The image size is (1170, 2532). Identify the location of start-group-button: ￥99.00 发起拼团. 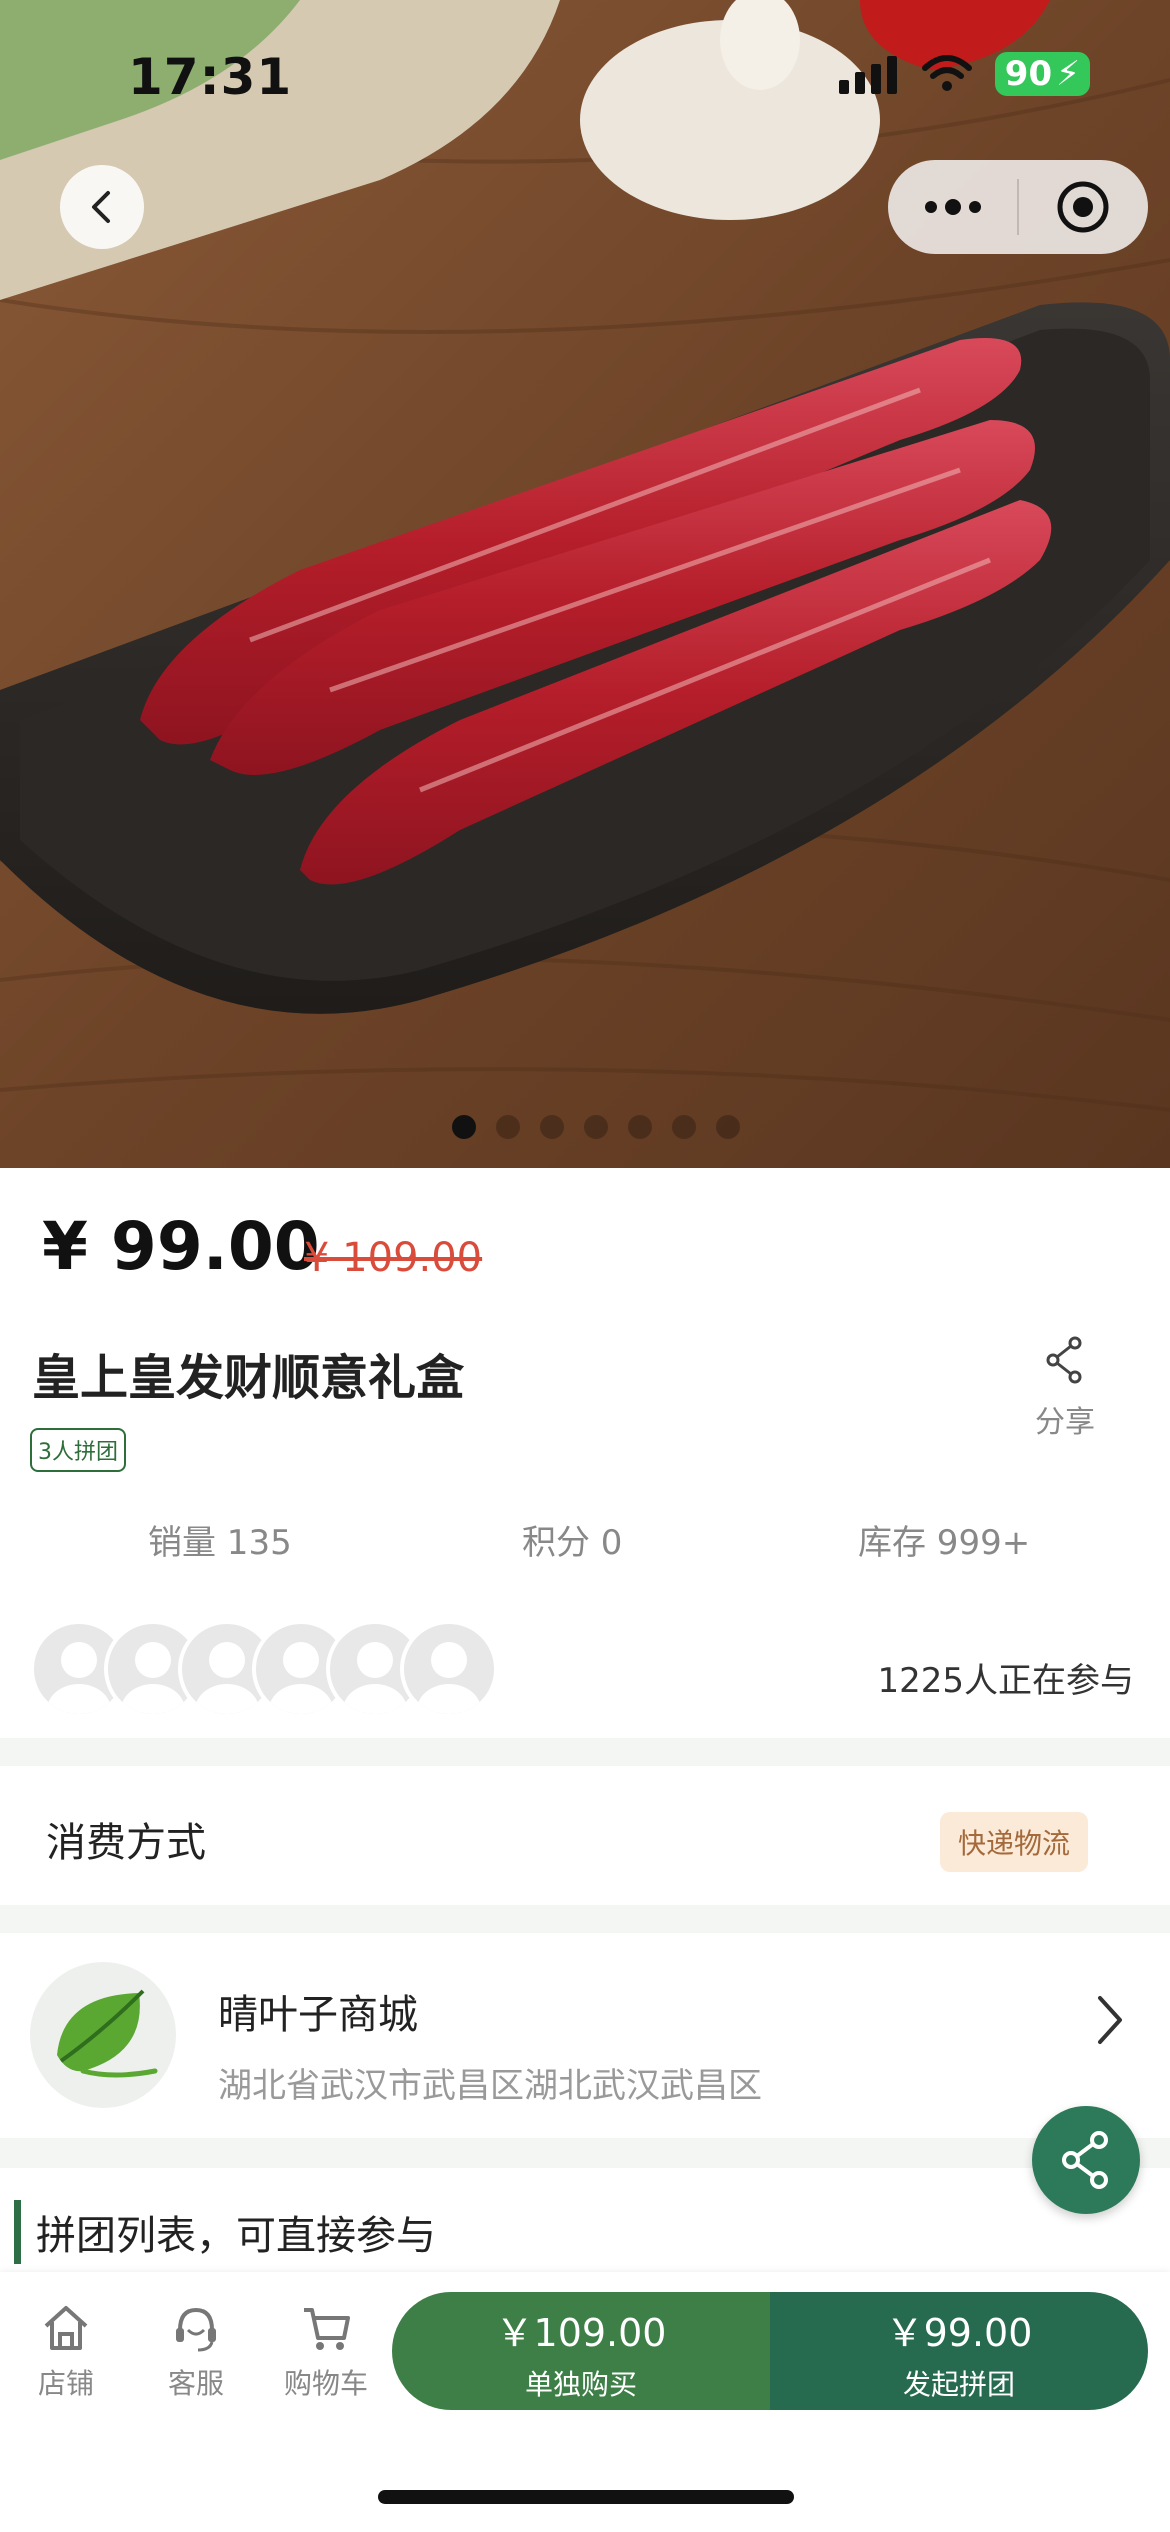
(959, 2351).